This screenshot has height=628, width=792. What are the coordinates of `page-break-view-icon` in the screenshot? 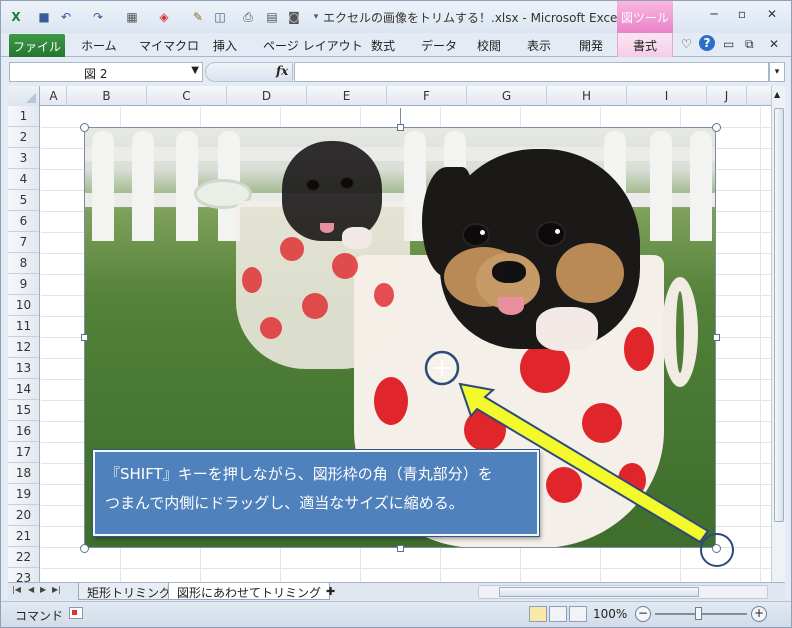 It's located at (578, 614).